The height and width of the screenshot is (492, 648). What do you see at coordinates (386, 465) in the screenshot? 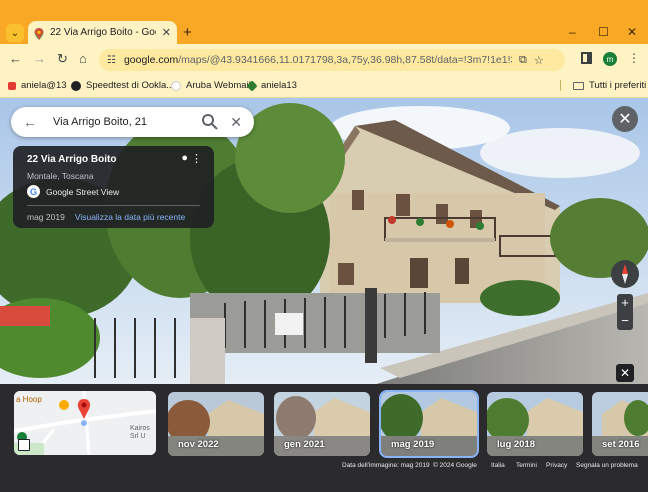
I see `image-date-text: Data dell'immagine: mag 2019` at bounding box center [386, 465].